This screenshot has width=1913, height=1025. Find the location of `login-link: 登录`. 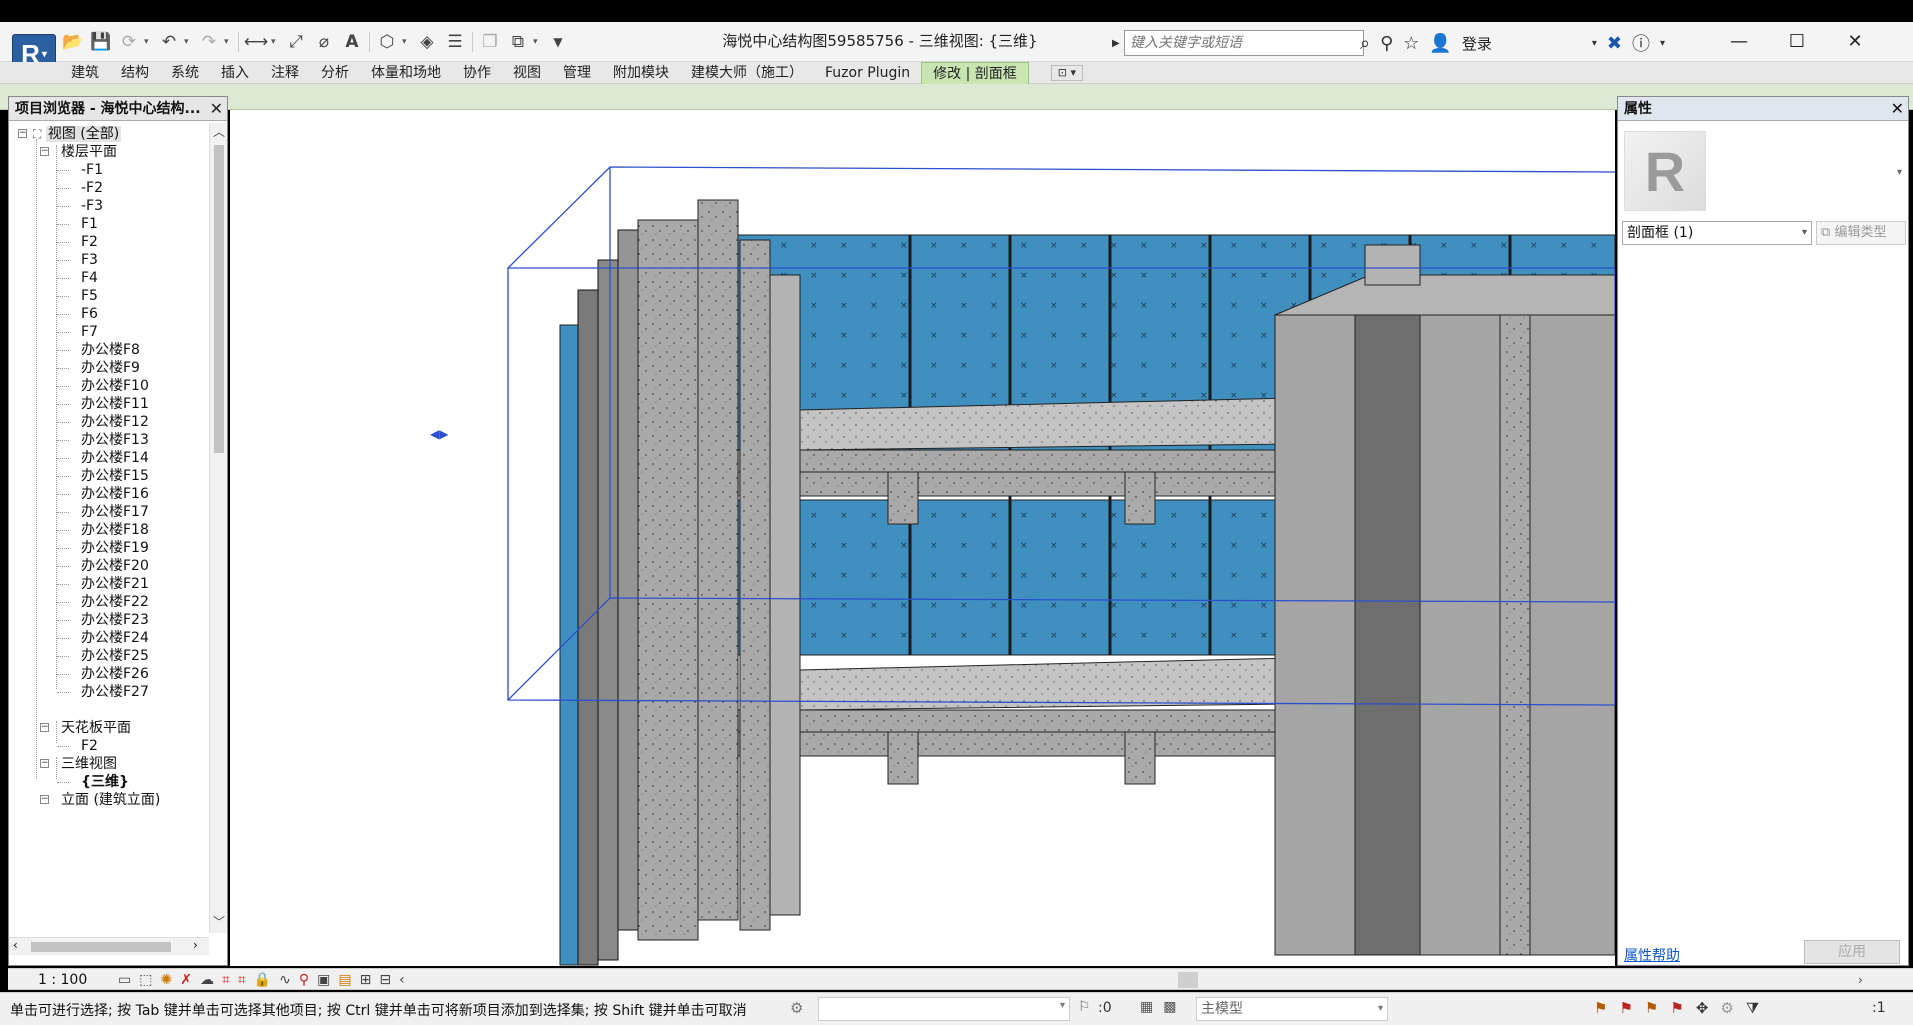

login-link: 登录 is located at coordinates (1477, 43).